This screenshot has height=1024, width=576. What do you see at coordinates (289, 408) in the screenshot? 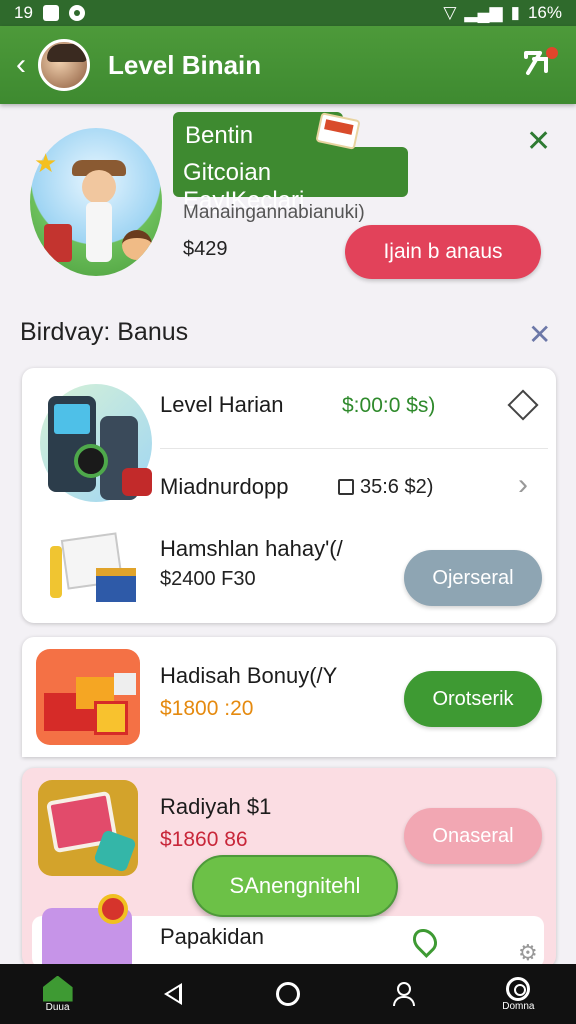
I see `list-item: Level Harian $:00:0 $s)` at bounding box center [289, 408].